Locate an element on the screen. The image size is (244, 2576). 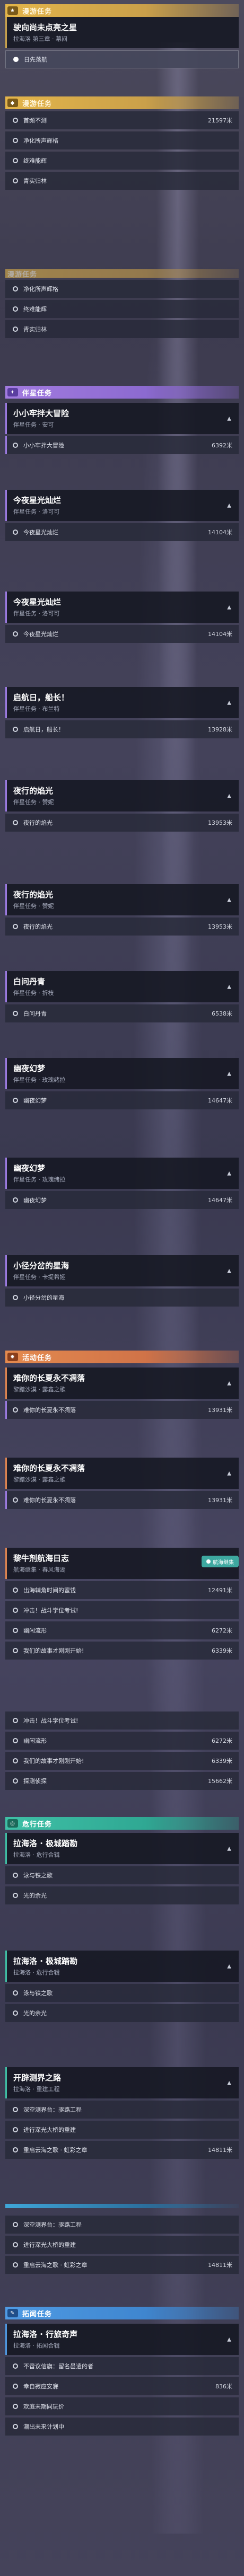
objective-row: 小径分岔的星海 is located at coordinates (122, 1298).